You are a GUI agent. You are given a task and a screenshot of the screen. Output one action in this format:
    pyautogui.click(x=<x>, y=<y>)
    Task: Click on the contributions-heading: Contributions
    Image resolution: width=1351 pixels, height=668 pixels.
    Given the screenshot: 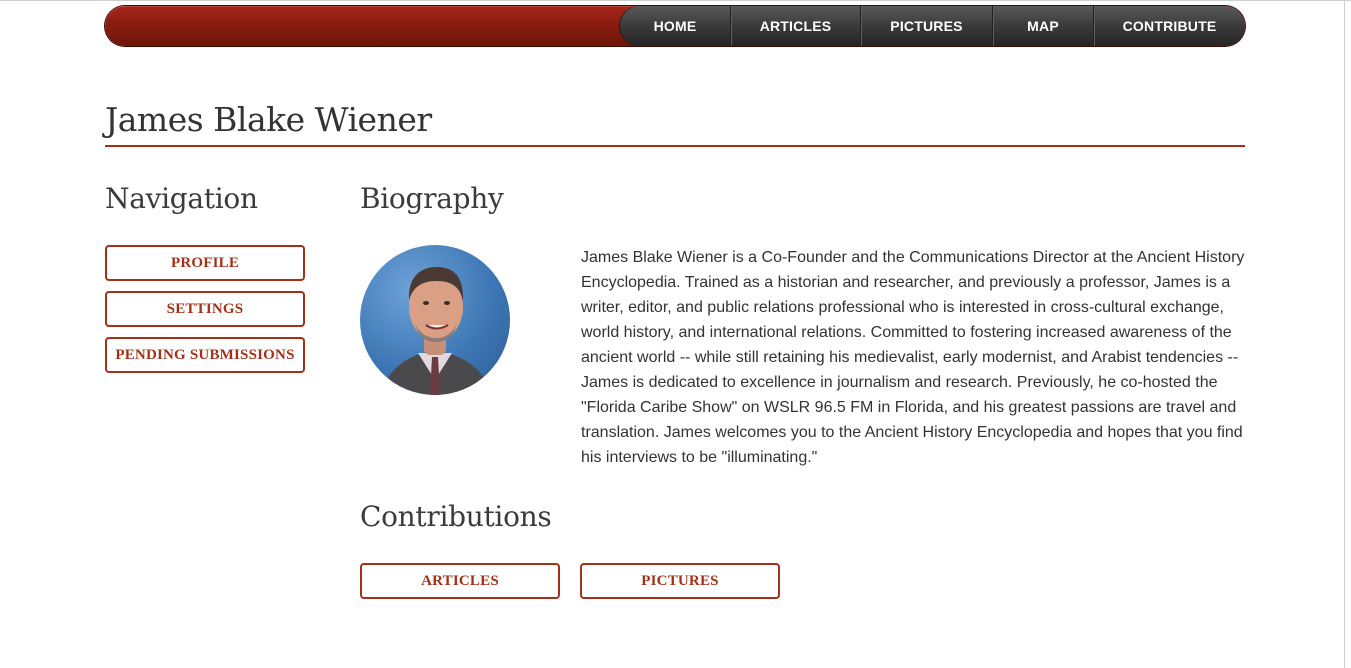 What is the action you would take?
    pyautogui.click(x=456, y=516)
    